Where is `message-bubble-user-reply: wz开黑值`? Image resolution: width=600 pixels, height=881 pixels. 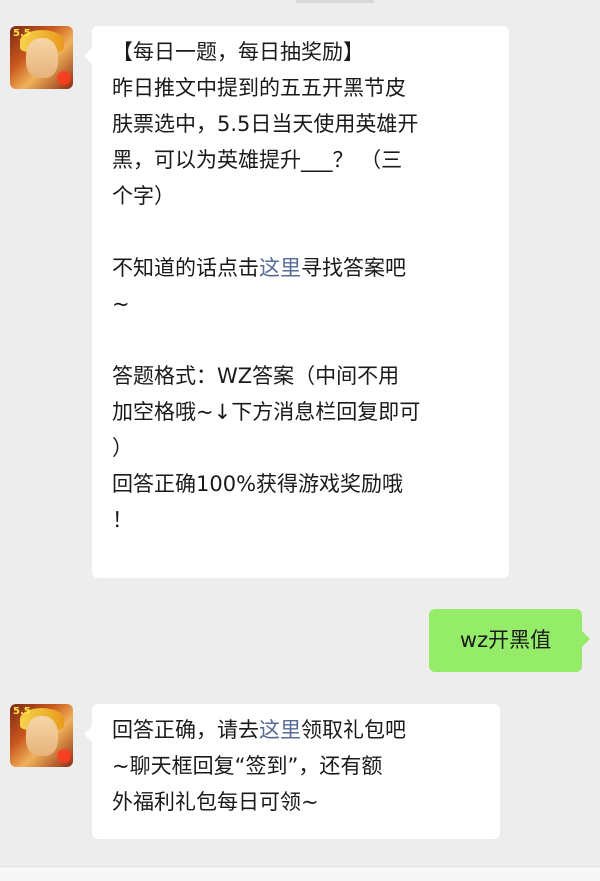
message-bubble-user-reply: wz开黑值 is located at coordinates (509, 640).